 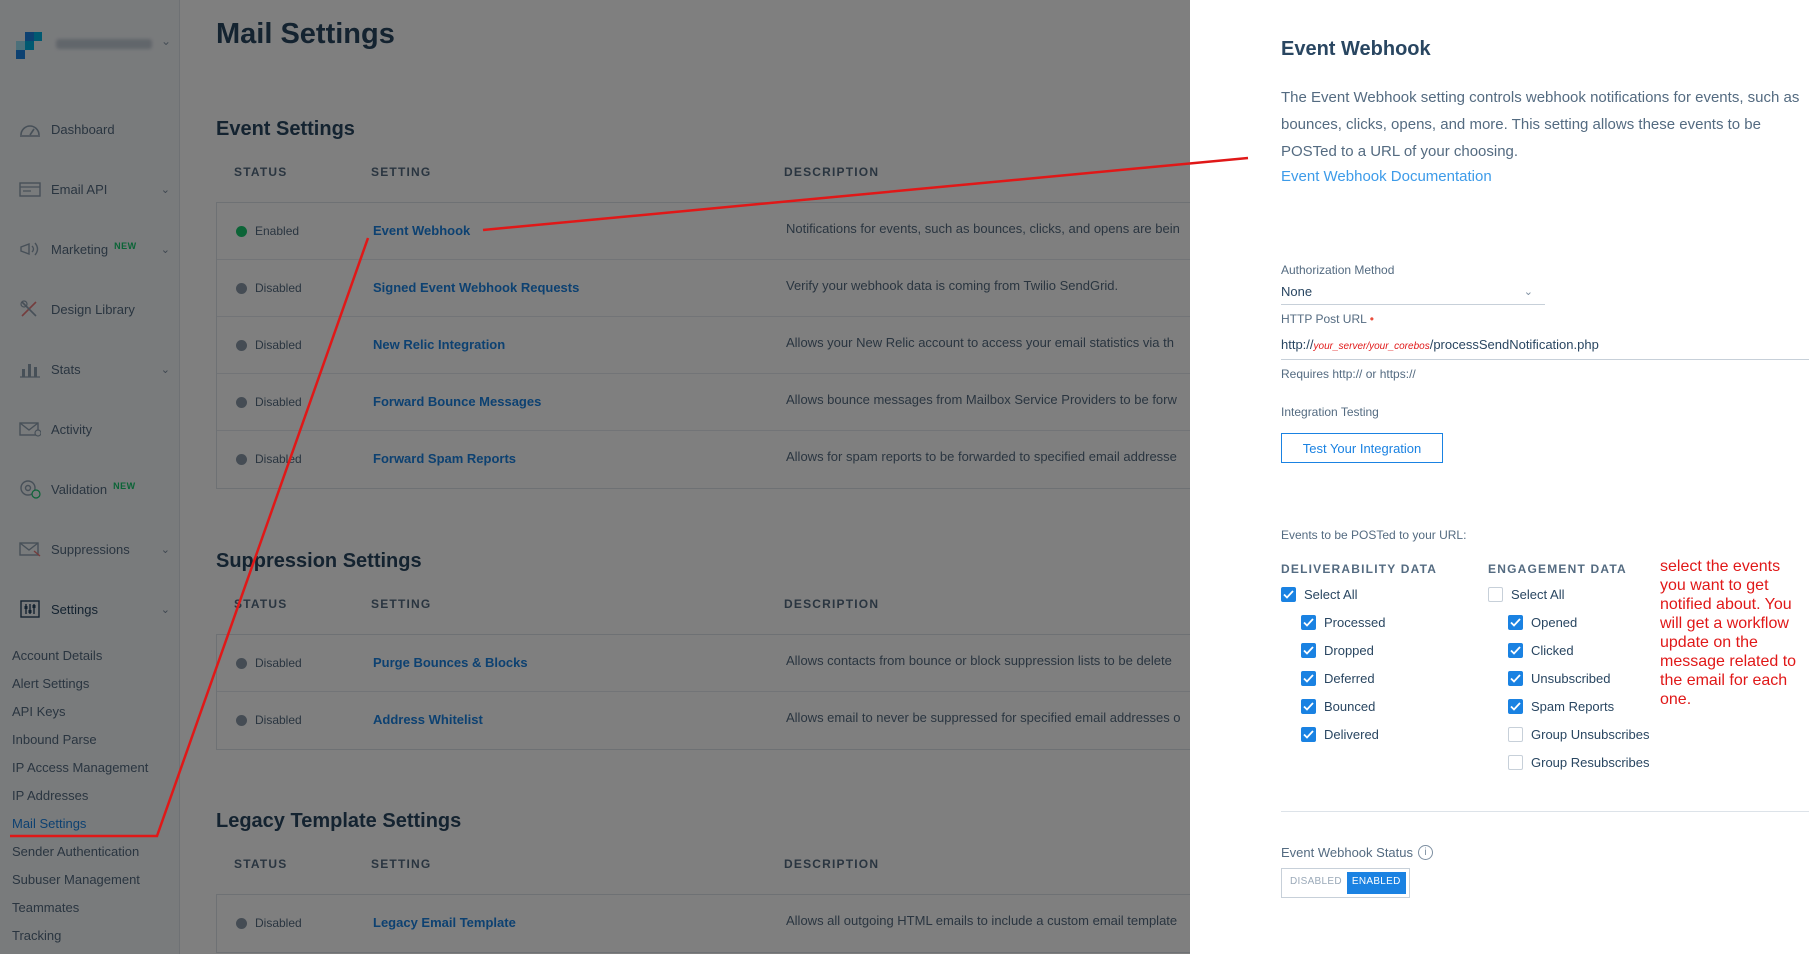 What do you see at coordinates (190, 537) in the screenshot?
I see `annotation-line-to-sidebar` at bounding box center [190, 537].